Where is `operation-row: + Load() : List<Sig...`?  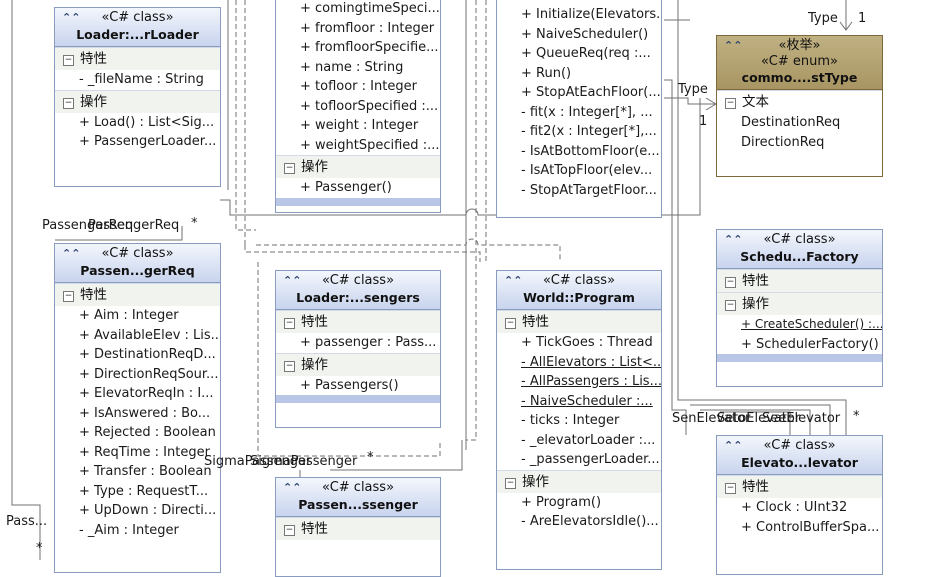
operation-row: + Load() : List<Sig... is located at coordinates (137, 123).